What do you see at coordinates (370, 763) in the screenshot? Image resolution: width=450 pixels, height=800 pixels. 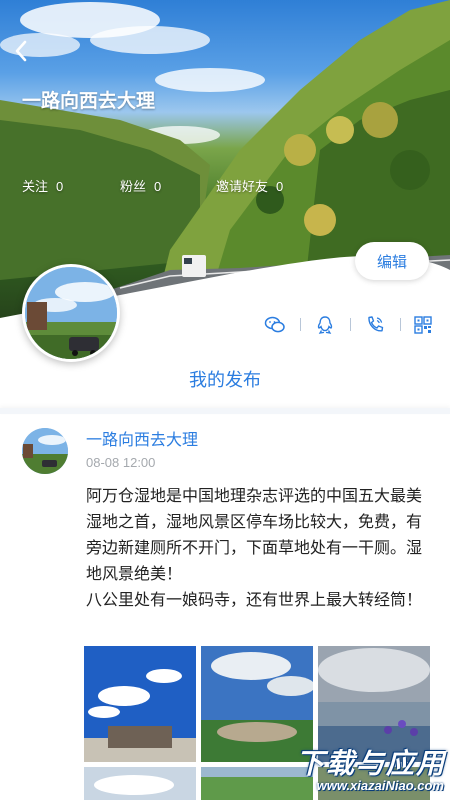 I see `watermark-main-text: 下载与应用` at bounding box center [370, 763].